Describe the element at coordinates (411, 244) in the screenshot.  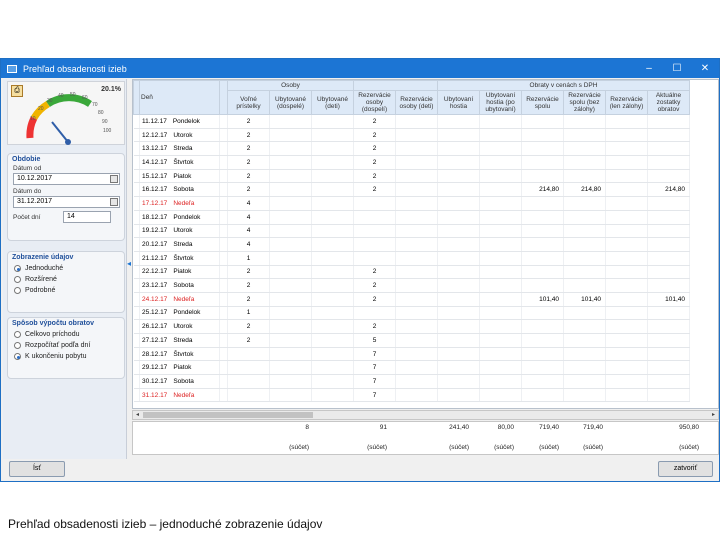
I see `table-row: 20.12.17 Streda 4` at that location.